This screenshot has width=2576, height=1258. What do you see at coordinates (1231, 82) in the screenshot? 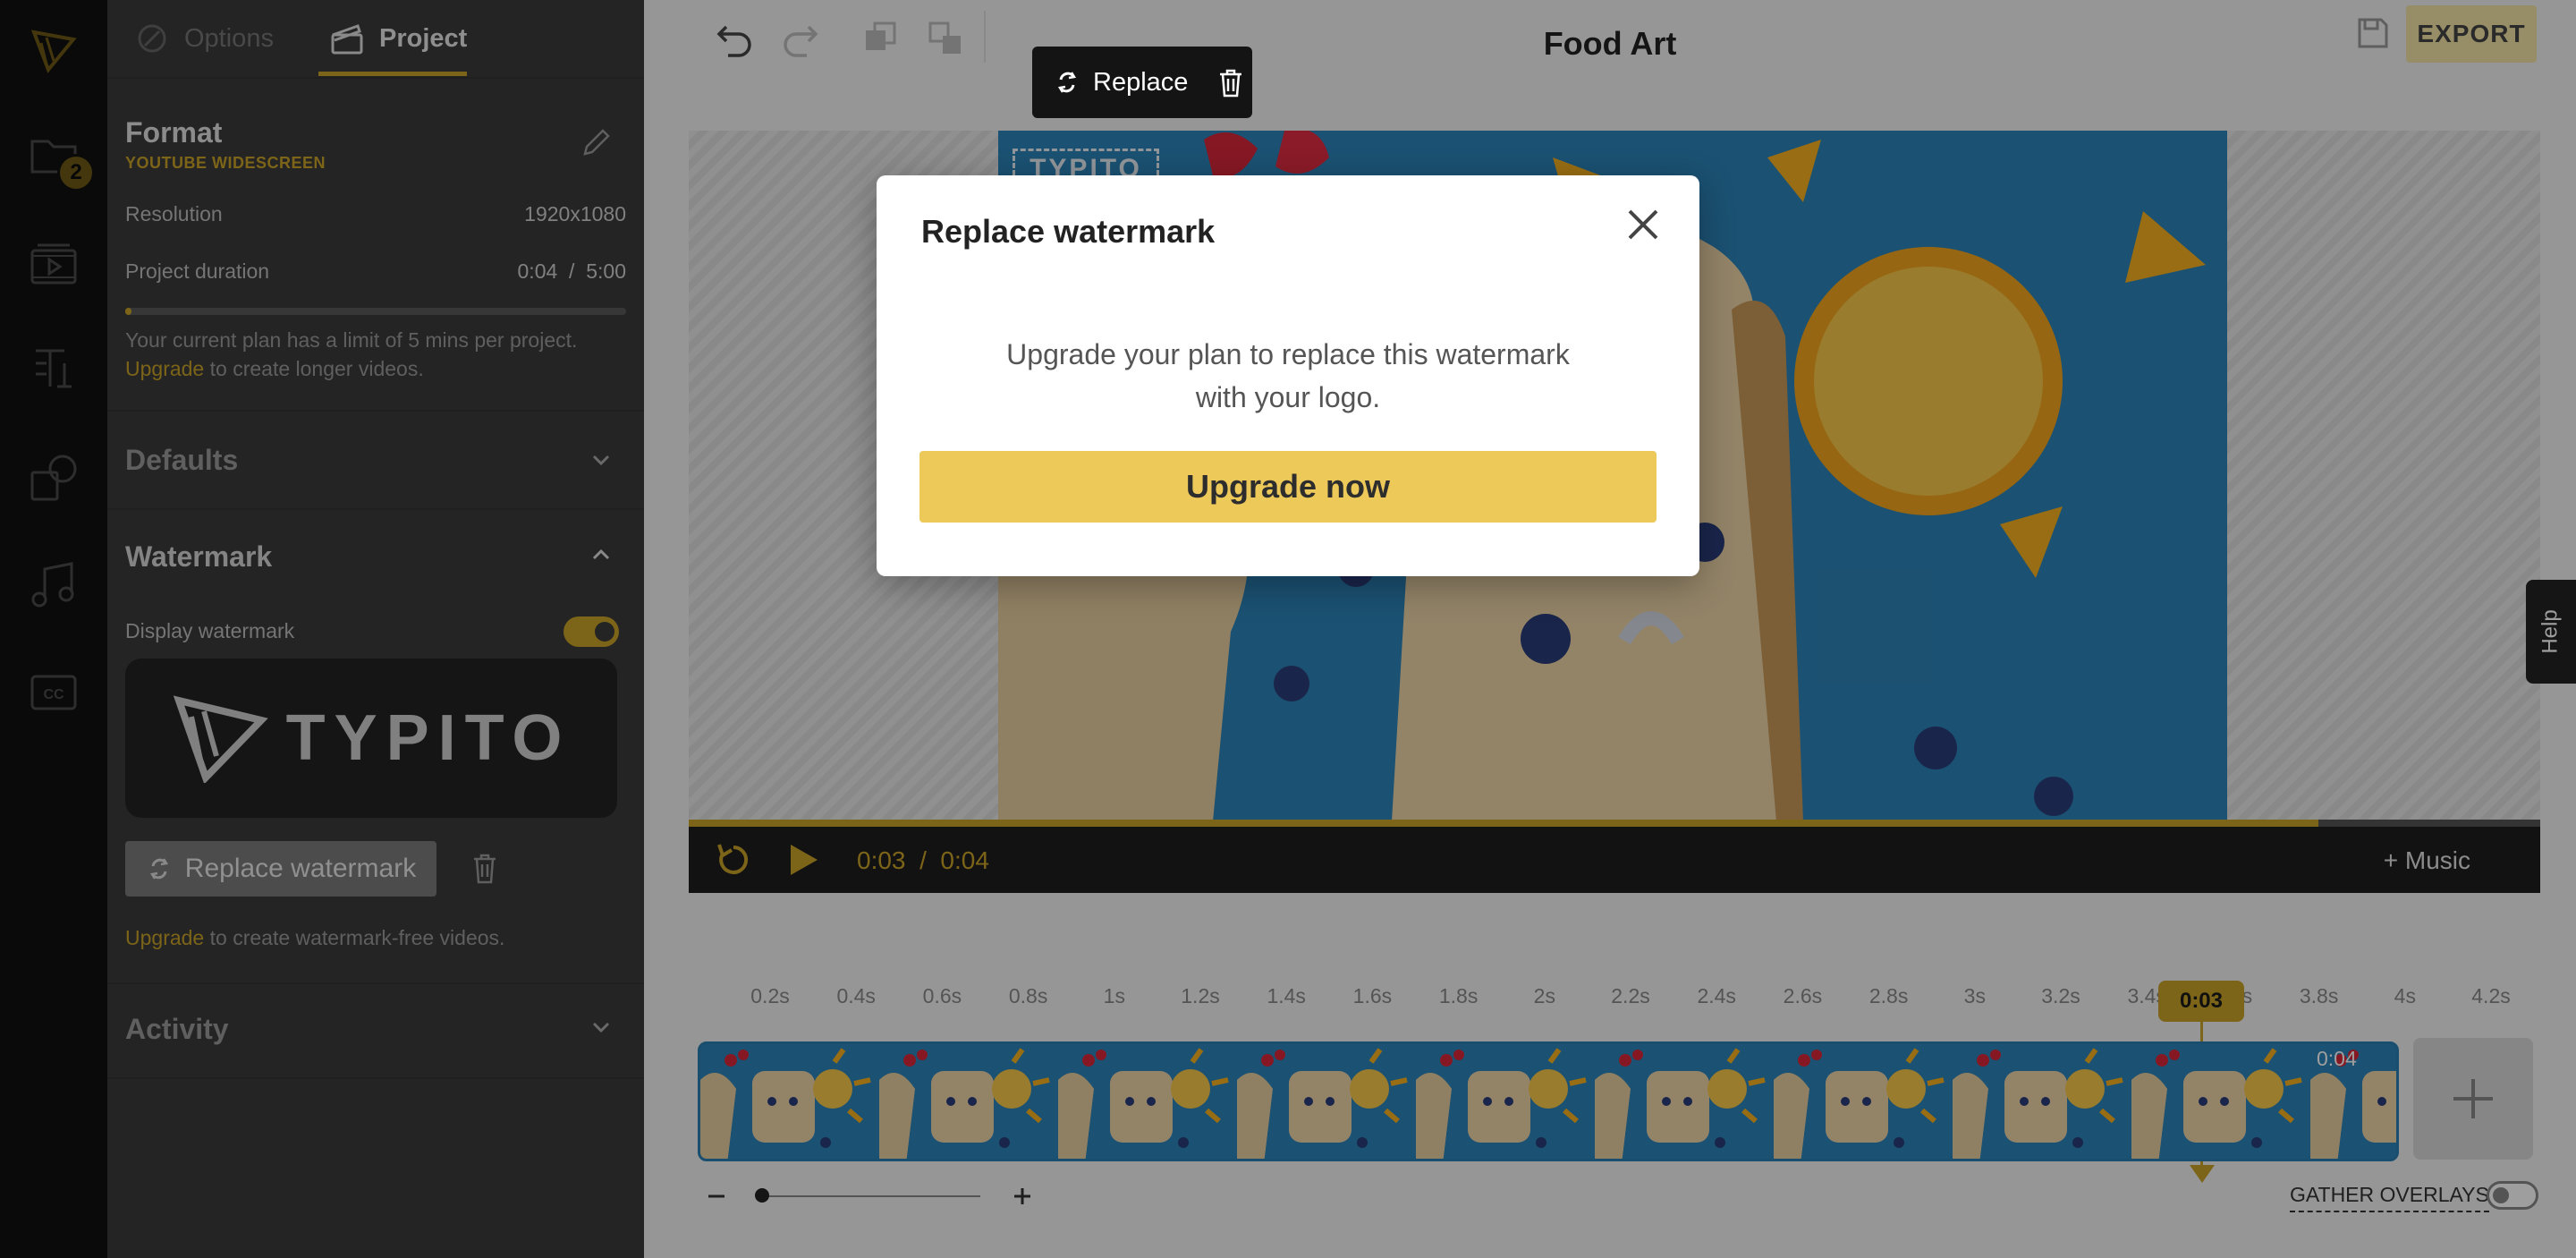
I see `trash-icon` at bounding box center [1231, 82].